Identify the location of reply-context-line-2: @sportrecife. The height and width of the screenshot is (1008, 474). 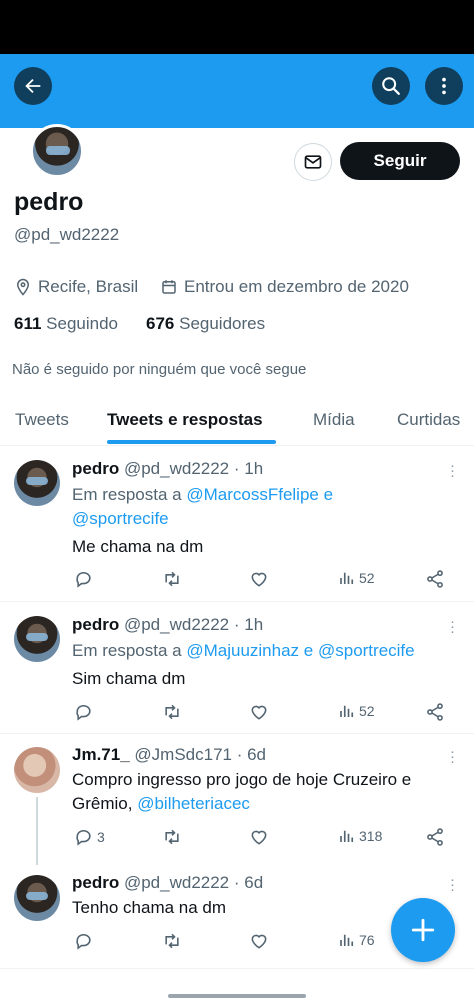
(120, 519).